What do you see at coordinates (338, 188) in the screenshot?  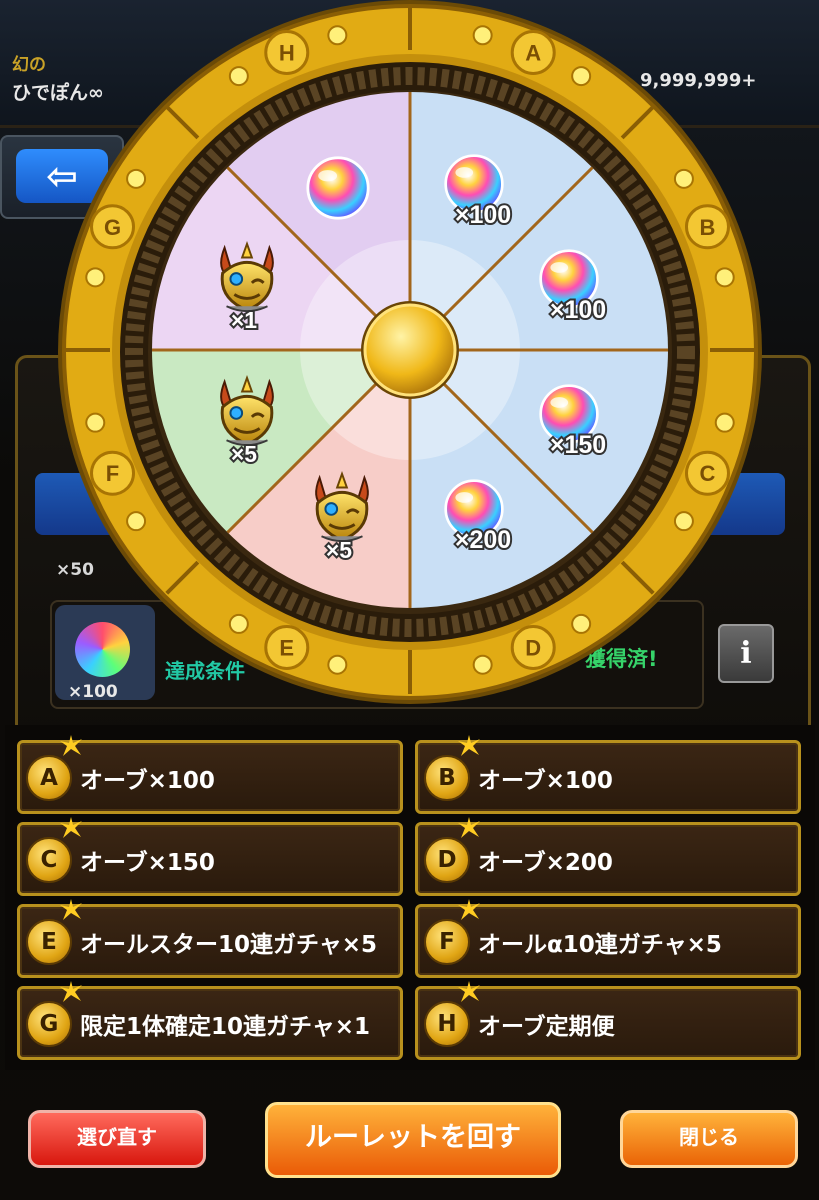 I see `segment-h-orb-icon` at bounding box center [338, 188].